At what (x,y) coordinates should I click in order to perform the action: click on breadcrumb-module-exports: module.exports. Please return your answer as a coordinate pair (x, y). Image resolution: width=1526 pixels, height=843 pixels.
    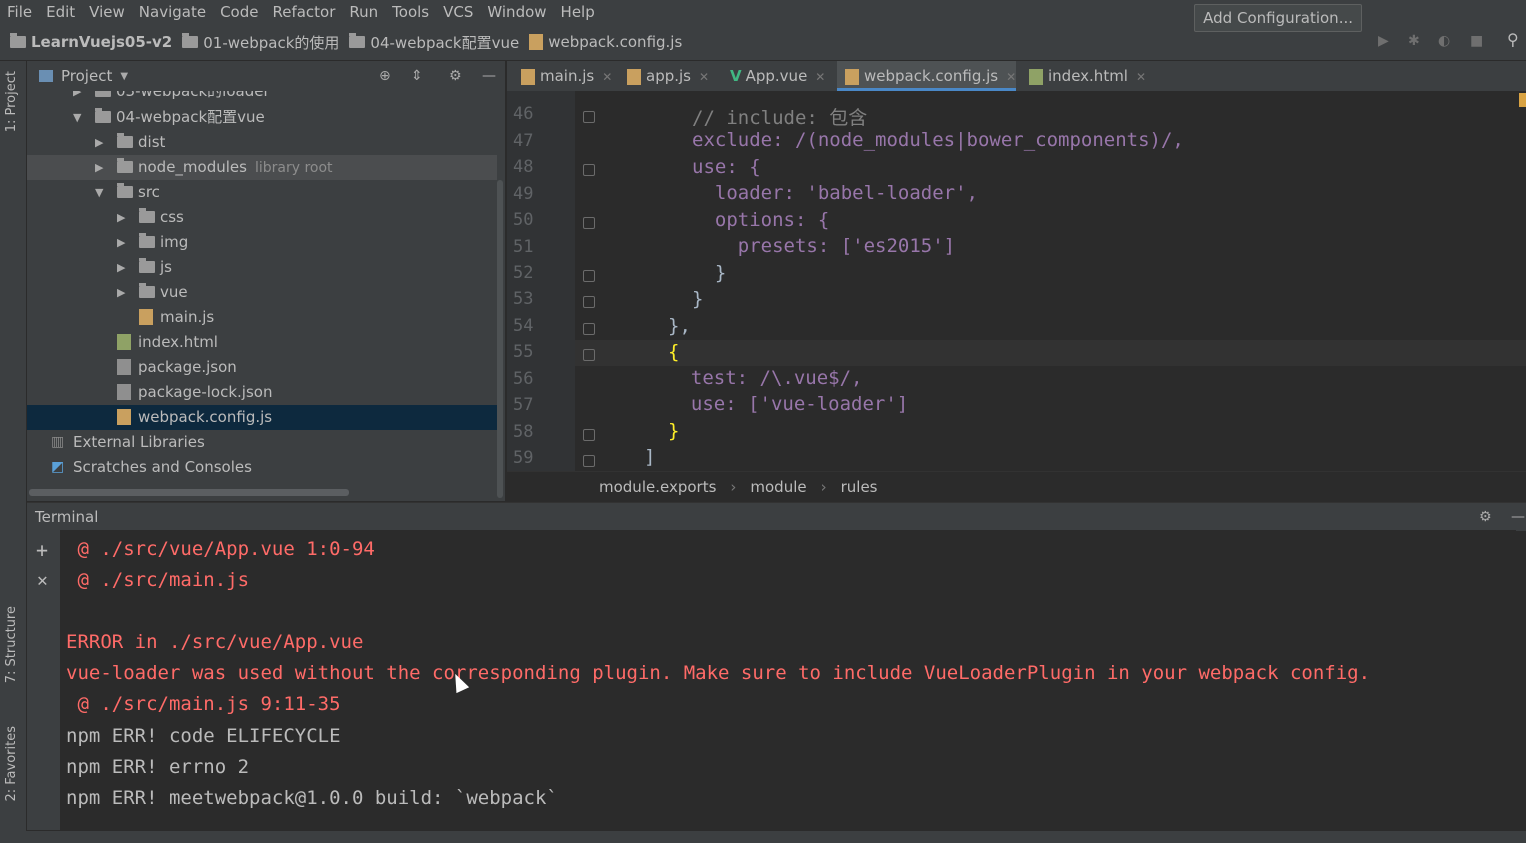
    Looking at the image, I should click on (657, 487).